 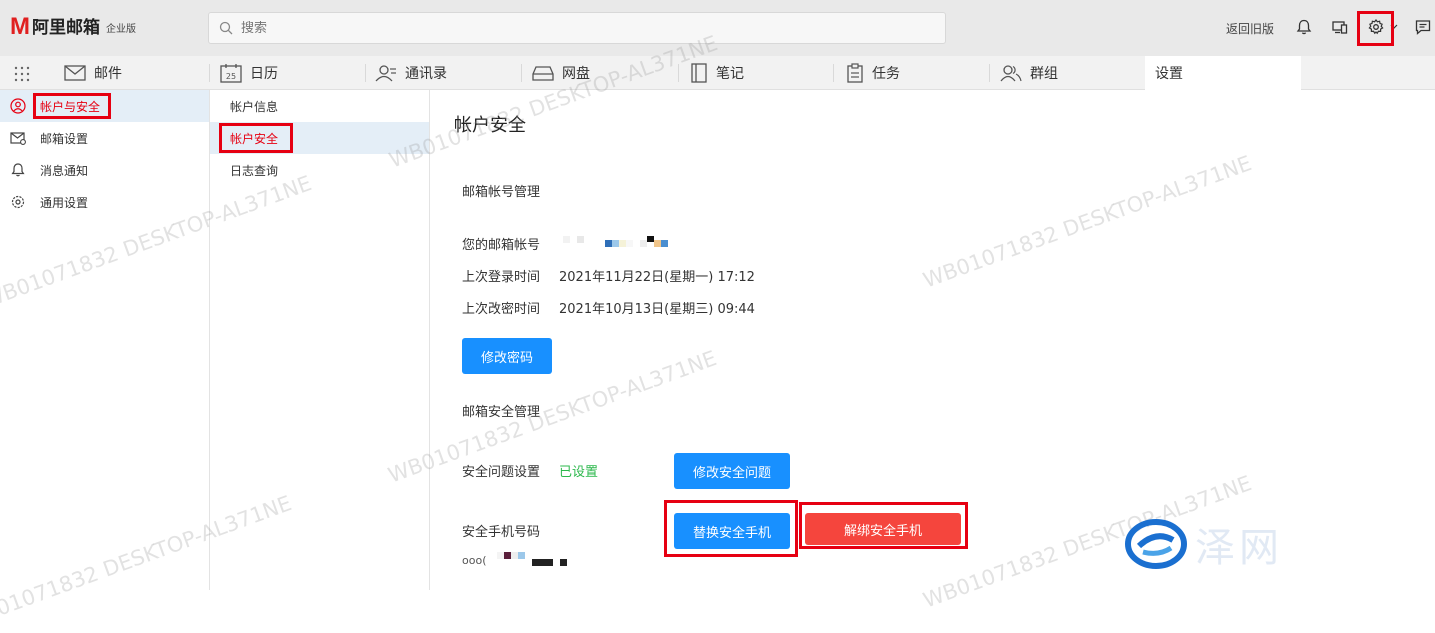 I want to click on logo-edition: 企业版, so click(x=121, y=29).